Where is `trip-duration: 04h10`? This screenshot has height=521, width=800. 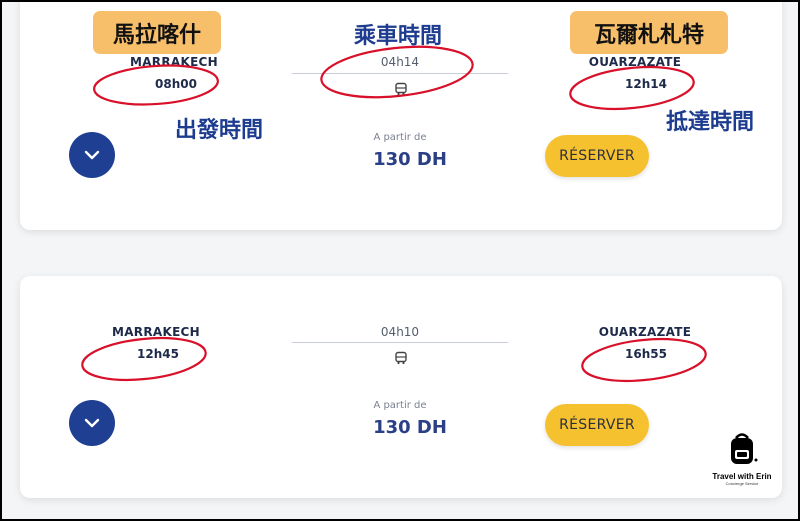 trip-duration: 04h10 is located at coordinates (400, 332).